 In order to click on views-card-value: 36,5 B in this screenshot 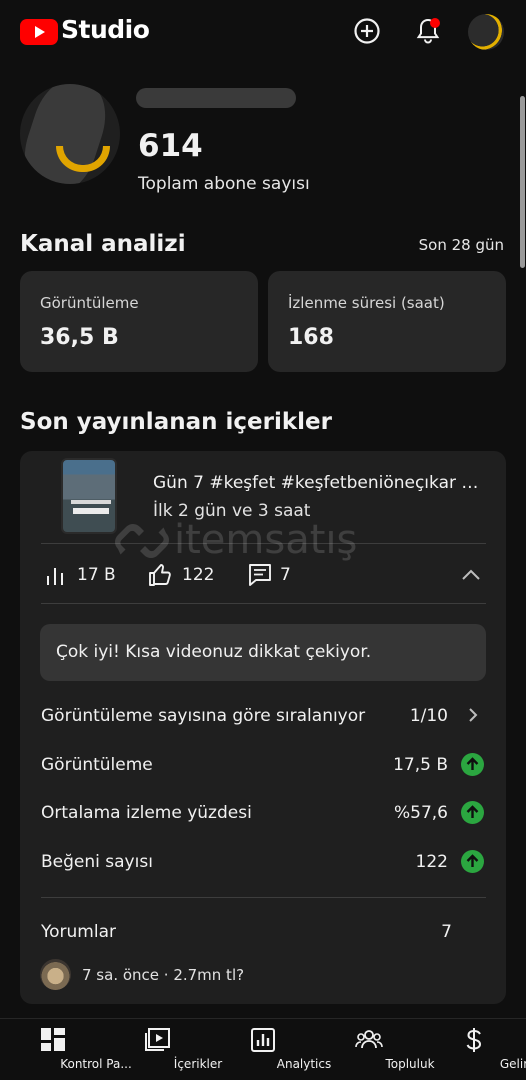, I will do `click(79, 337)`.